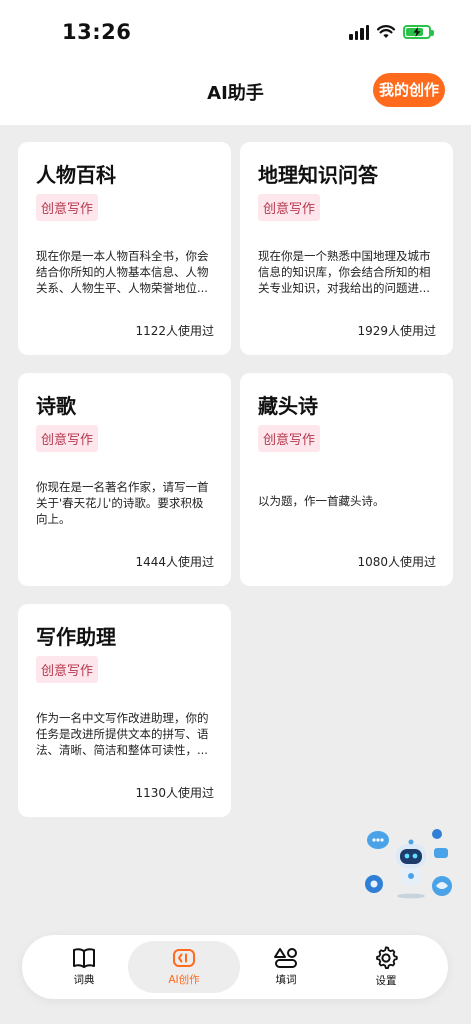 Image resolution: width=471 pixels, height=1024 pixels. I want to click on tab-label: 设置, so click(386, 981).